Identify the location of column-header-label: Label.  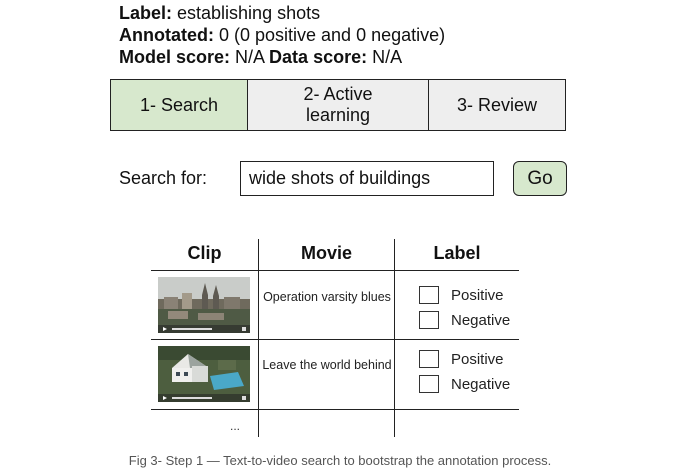
(457, 253).